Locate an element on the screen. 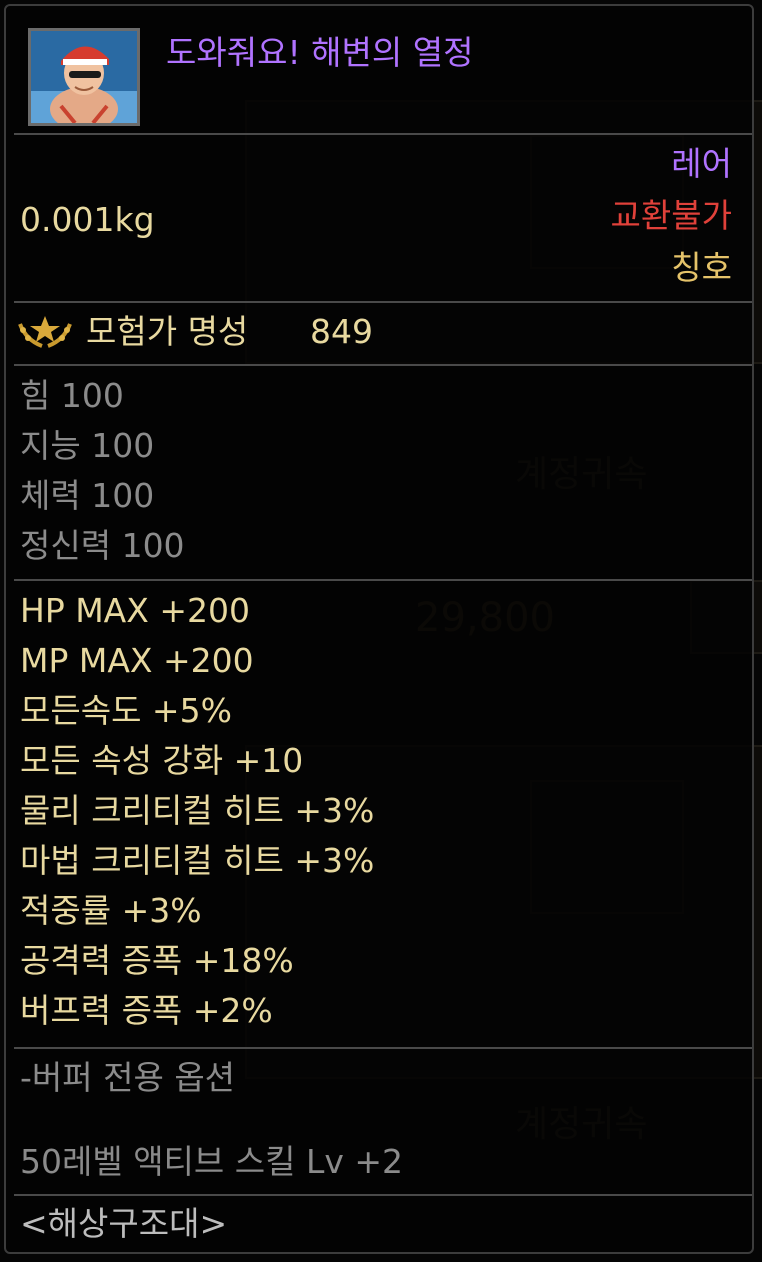  fame-row: 모험가 명성 849 is located at coordinates (266, 332).